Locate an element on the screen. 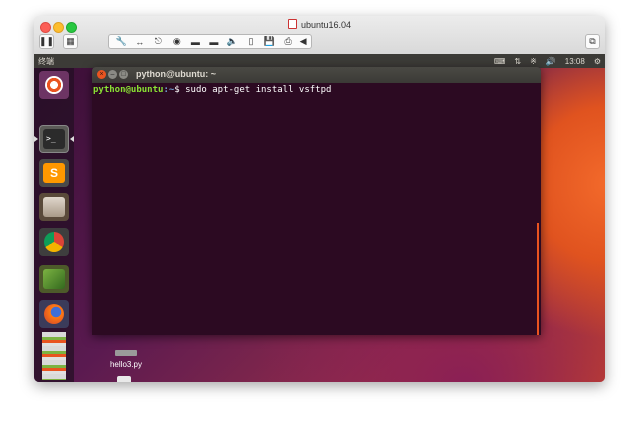 The image size is (640, 431). clock: 13:08 is located at coordinates (575, 61).